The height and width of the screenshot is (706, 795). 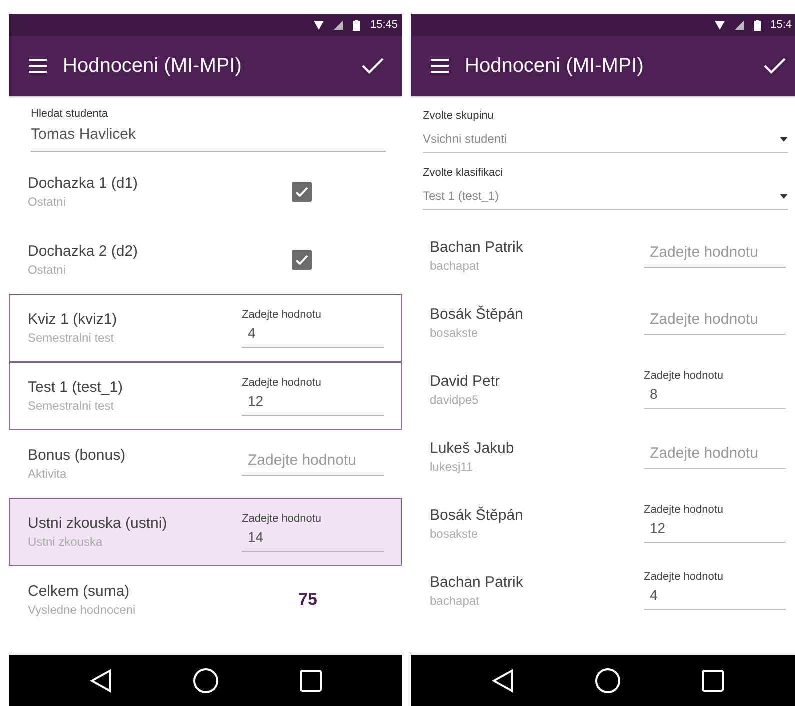 What do you see at coordinates (208, 127) in the screenshot?
I see `search-field: Hledat studenta Tomas Havlicek` at bounding box center [208, 127].